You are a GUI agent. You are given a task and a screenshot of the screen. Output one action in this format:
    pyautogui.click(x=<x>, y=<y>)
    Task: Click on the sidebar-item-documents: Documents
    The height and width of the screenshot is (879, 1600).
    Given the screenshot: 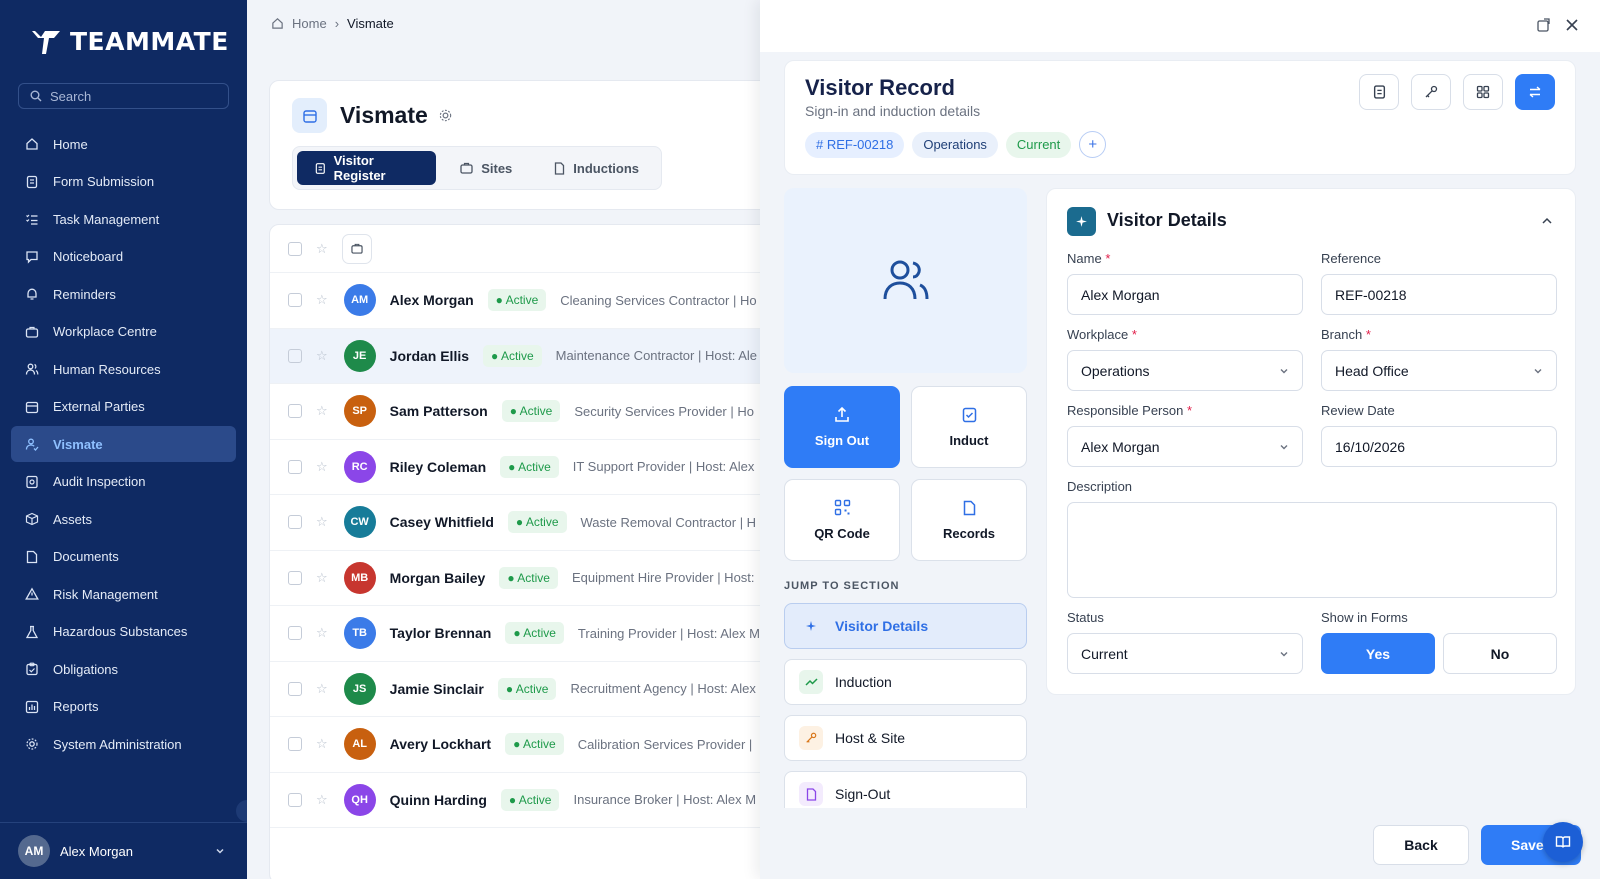 What is the action you would take?
    pyautogui.click(x=123, y=557)
    